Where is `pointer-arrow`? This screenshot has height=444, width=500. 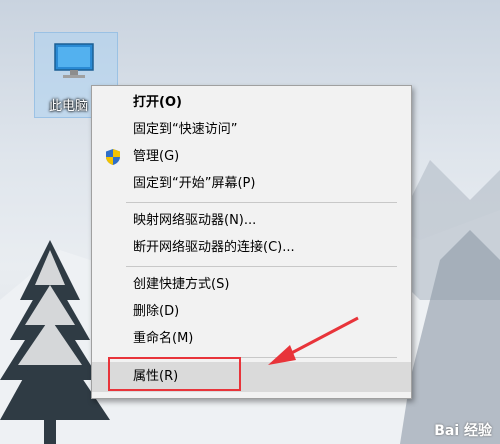
pointer-arrow is located at coordinates (313, 340).